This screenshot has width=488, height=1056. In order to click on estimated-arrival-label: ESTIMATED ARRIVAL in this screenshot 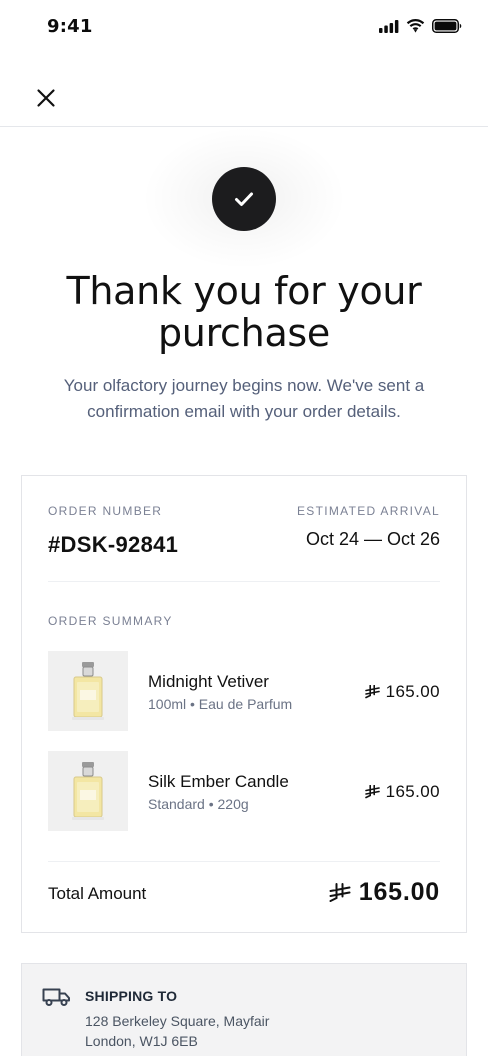, I will do `click(368, 511)`.